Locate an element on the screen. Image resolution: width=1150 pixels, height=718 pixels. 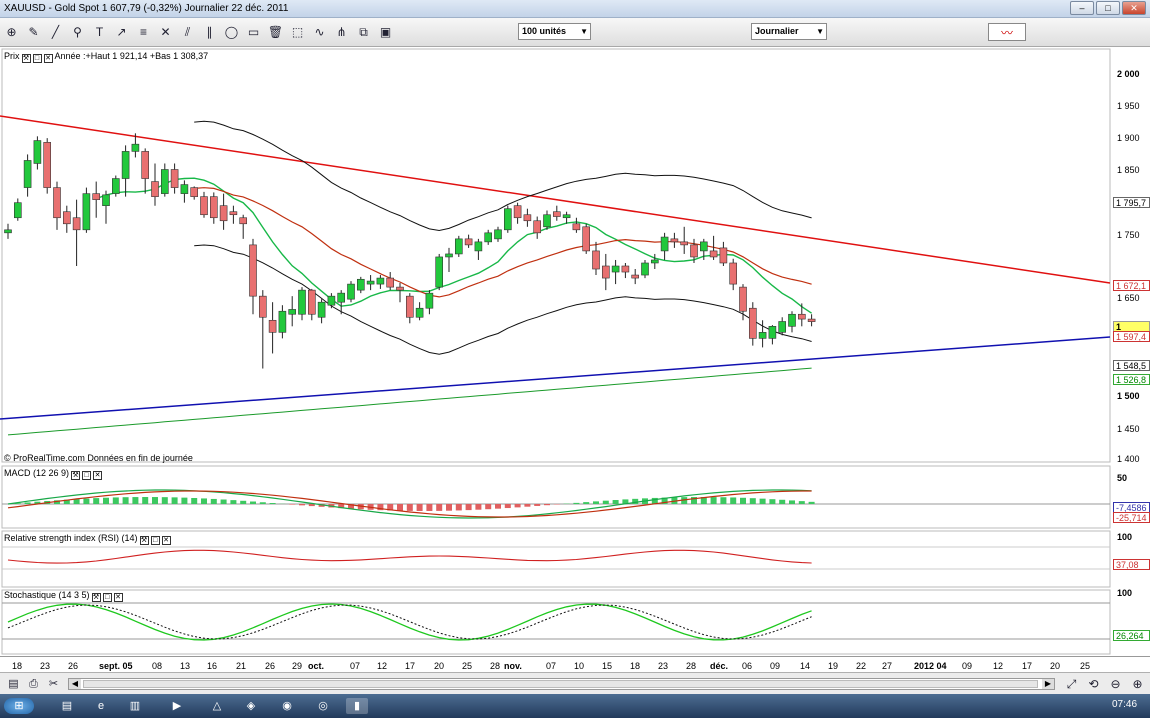
select-icon: ⬚ is located at coordinates (297, 32).